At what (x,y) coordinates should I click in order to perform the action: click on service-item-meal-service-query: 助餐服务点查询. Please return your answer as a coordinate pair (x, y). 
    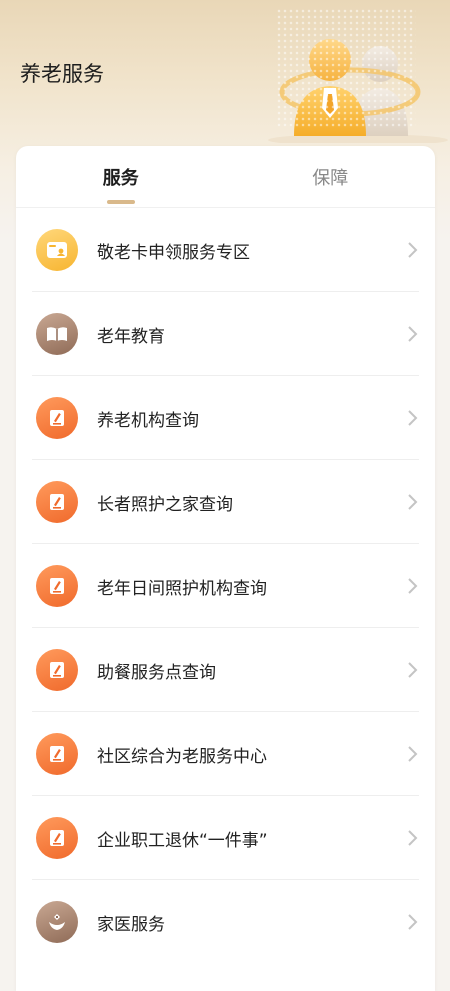
    Looking at the image, I should click on (225, 670).